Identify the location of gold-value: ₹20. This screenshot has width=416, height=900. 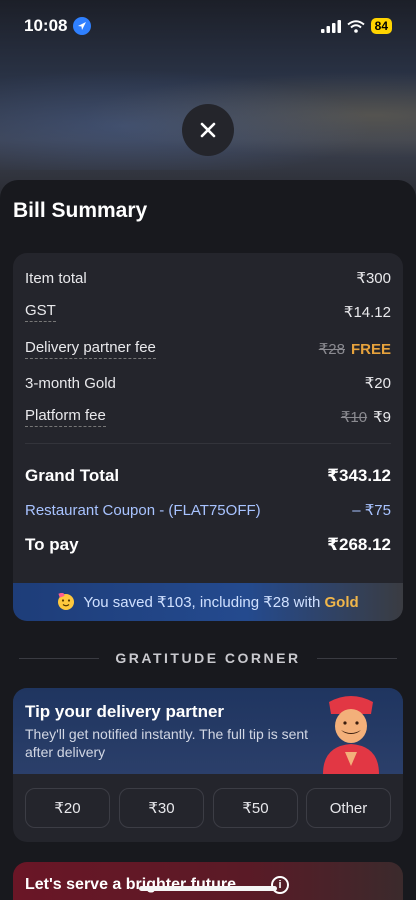
(377, 383).